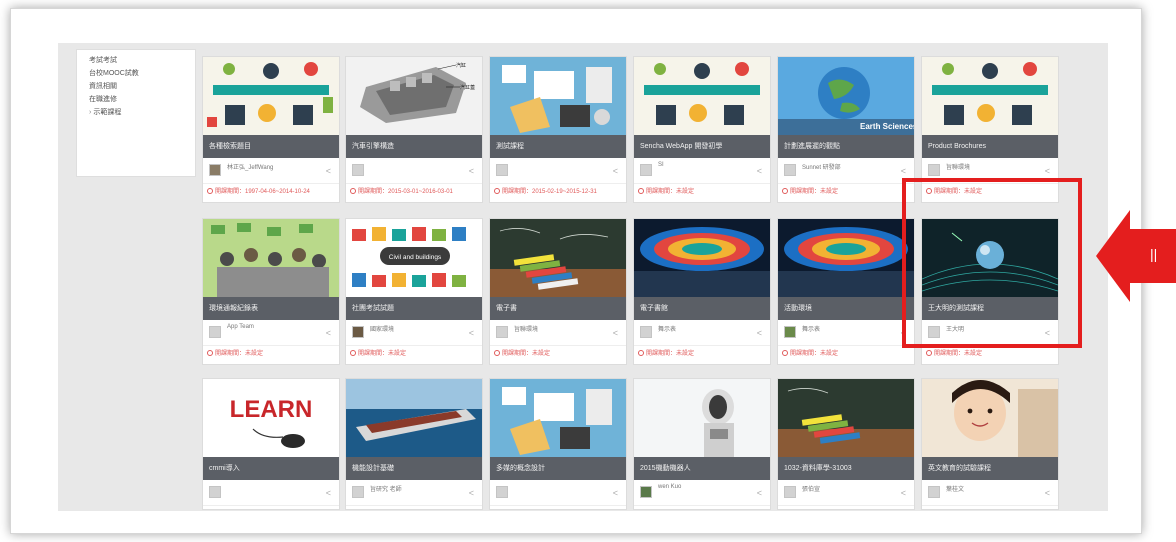 This screenshot has width=1176, height=542. What do you see at coordinates (414, 468) in the screenshot?
I see `course-title: 機能設計基礎` at bounding box center [414, 468].